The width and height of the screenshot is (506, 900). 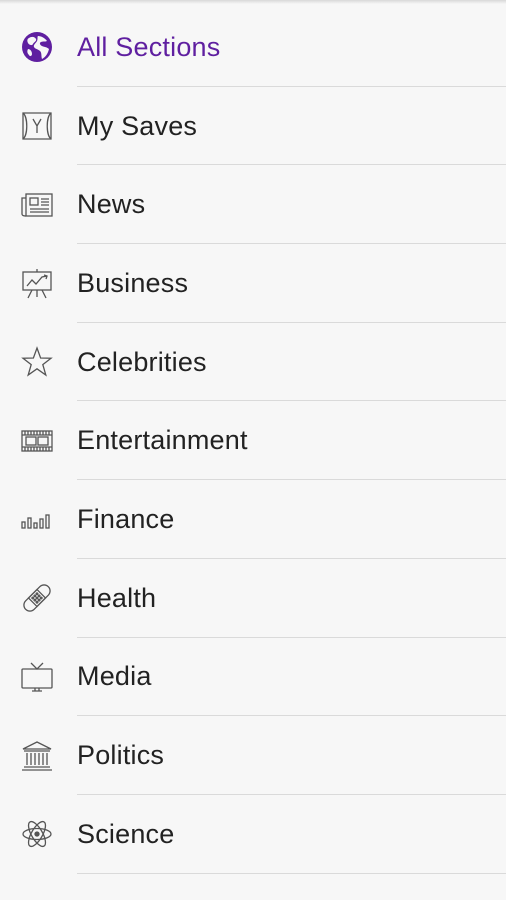 What do you see at coordinates (37, 205) in the screenshot?
I see `newspaper-icon` at bounding box center [37, 205].